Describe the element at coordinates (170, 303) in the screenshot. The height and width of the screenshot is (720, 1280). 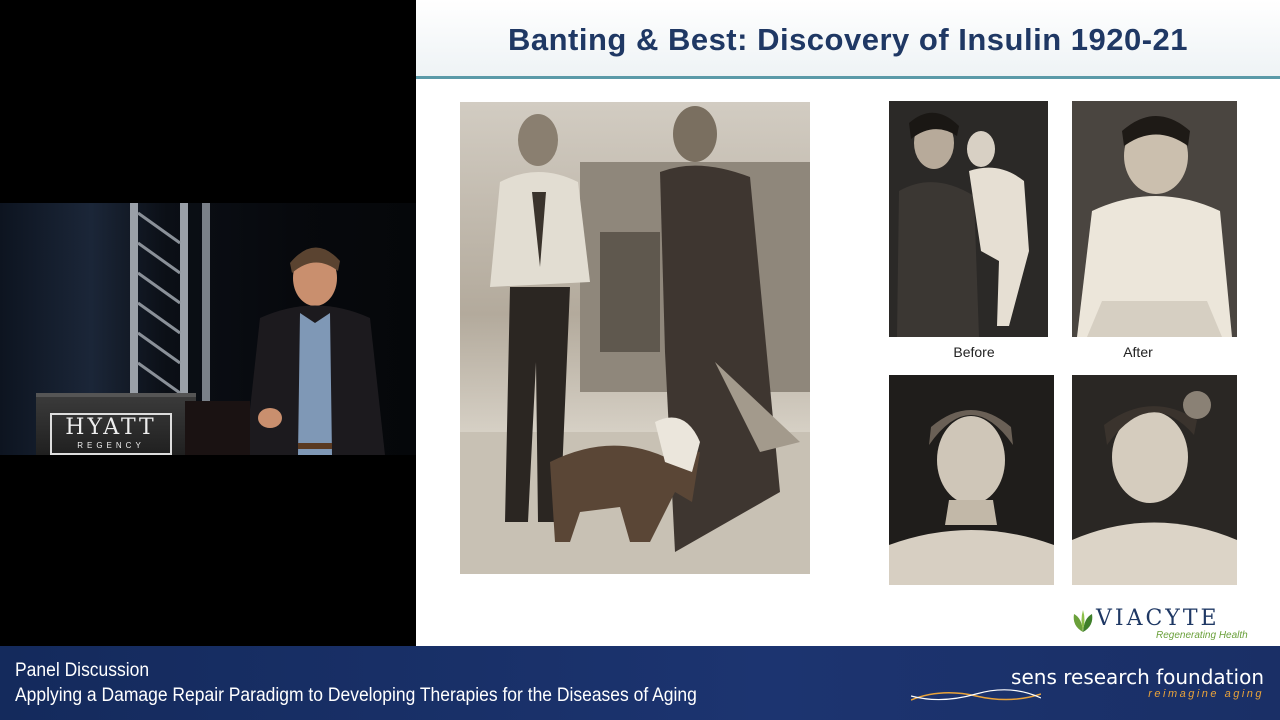
I see `stage-truss` at that location.